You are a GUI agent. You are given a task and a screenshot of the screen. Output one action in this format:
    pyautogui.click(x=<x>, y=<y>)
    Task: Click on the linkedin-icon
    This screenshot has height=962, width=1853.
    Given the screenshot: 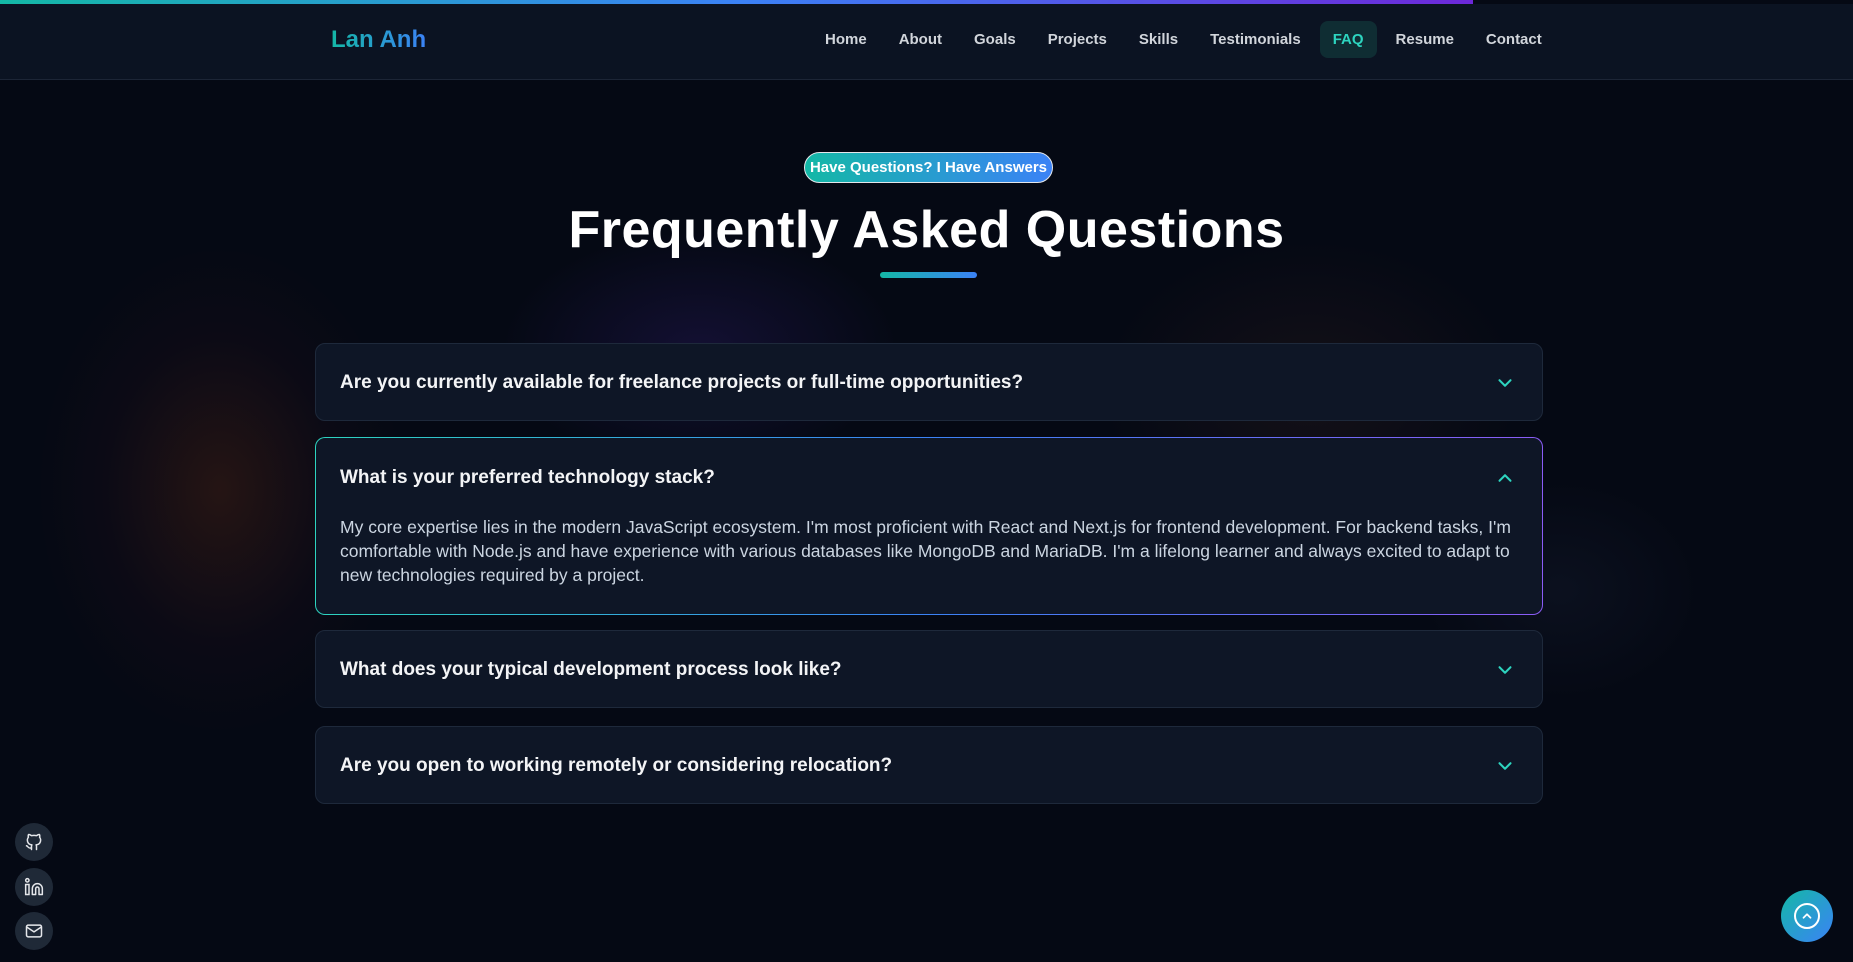 What is the action you would take?
    pyautogui.click(x=34, y=886)
    